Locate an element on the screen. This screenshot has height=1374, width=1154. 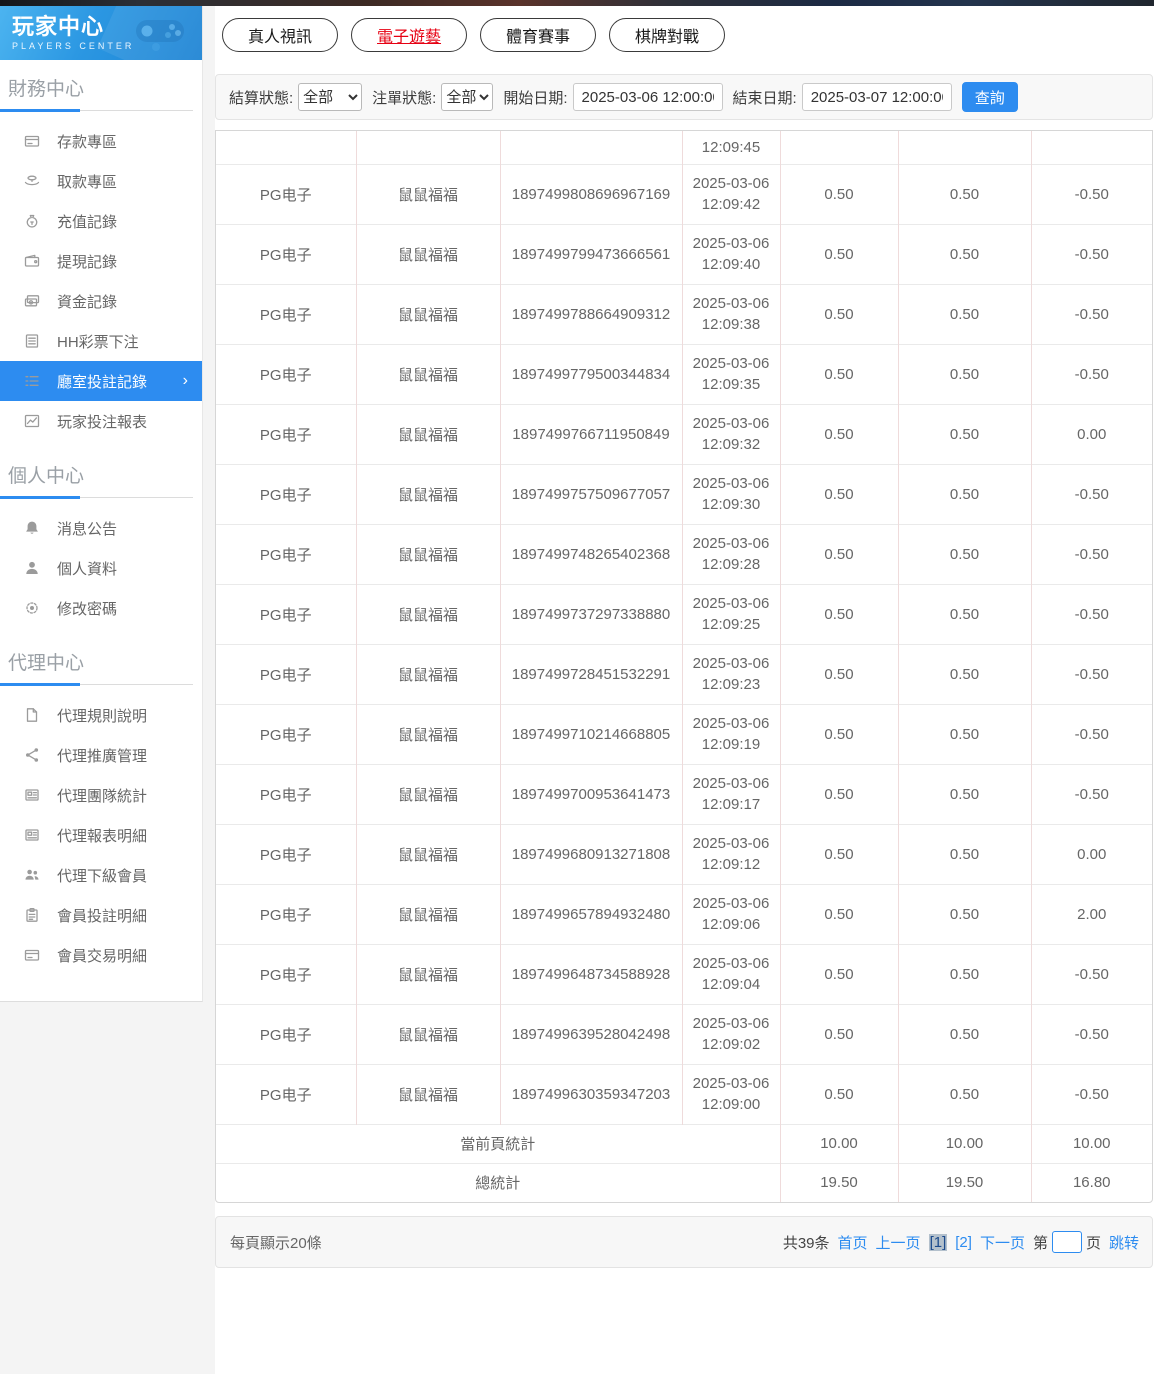
sidebar-item-label: 代理報表明細 is located at coordinates (102, 836).